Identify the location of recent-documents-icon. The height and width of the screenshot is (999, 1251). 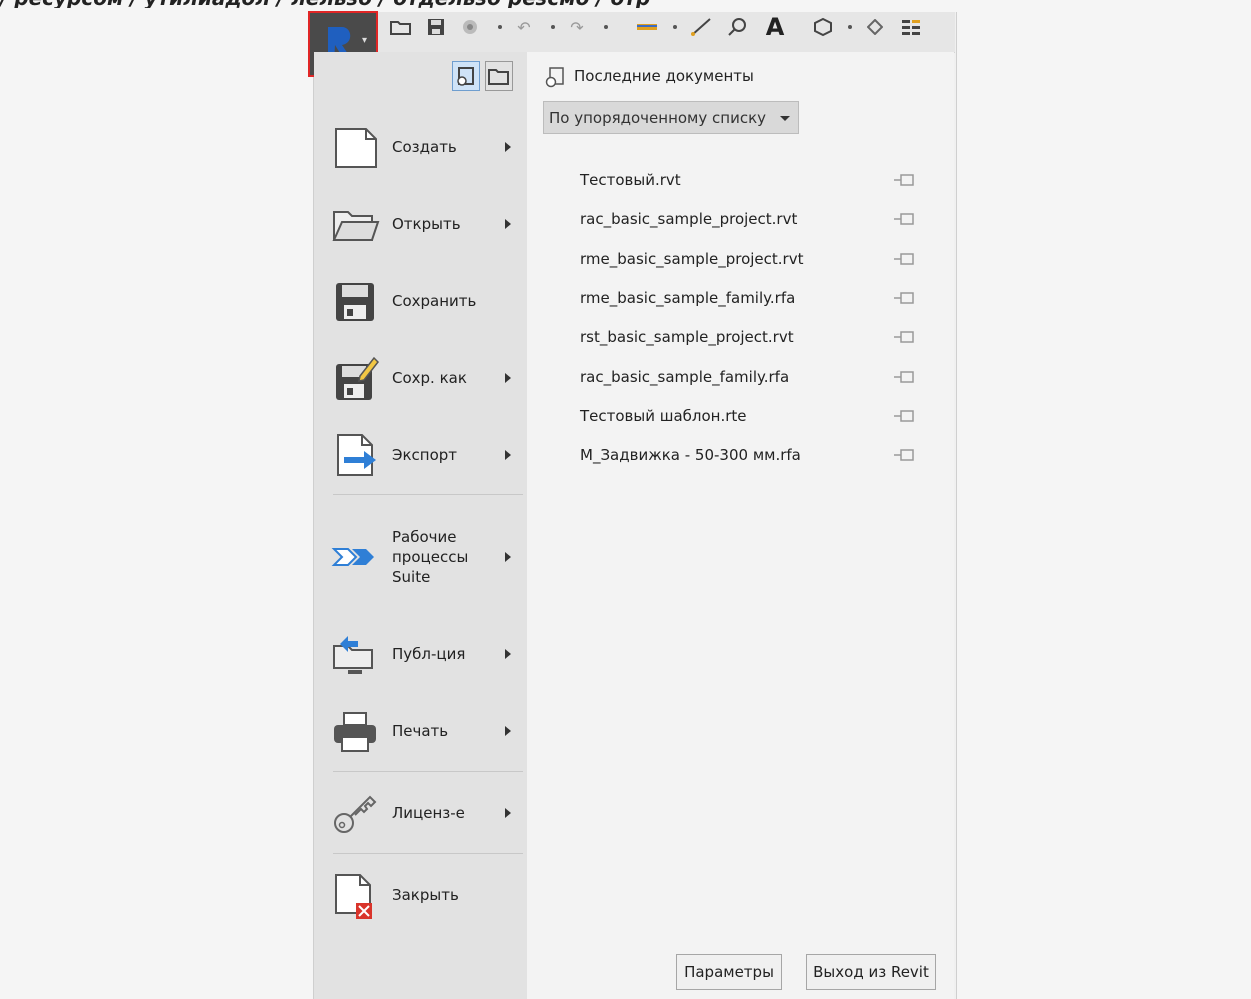
(555, 77).